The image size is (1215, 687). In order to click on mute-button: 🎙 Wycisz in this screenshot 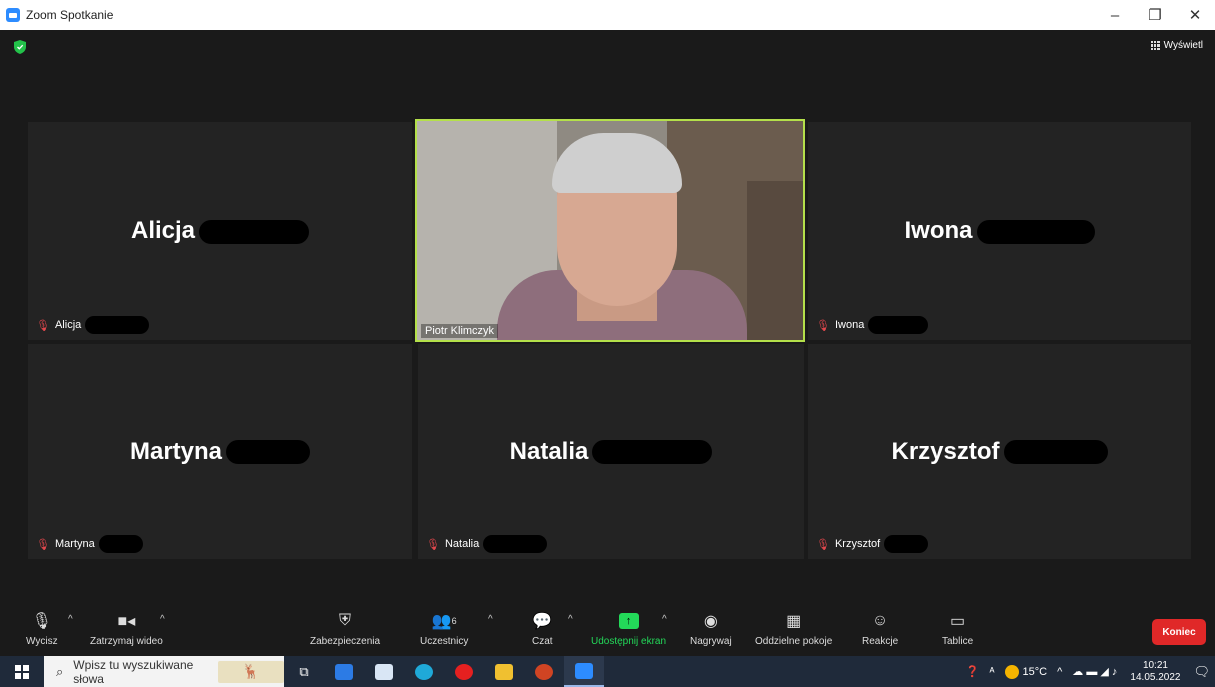, I will do `click(42, 628)`.